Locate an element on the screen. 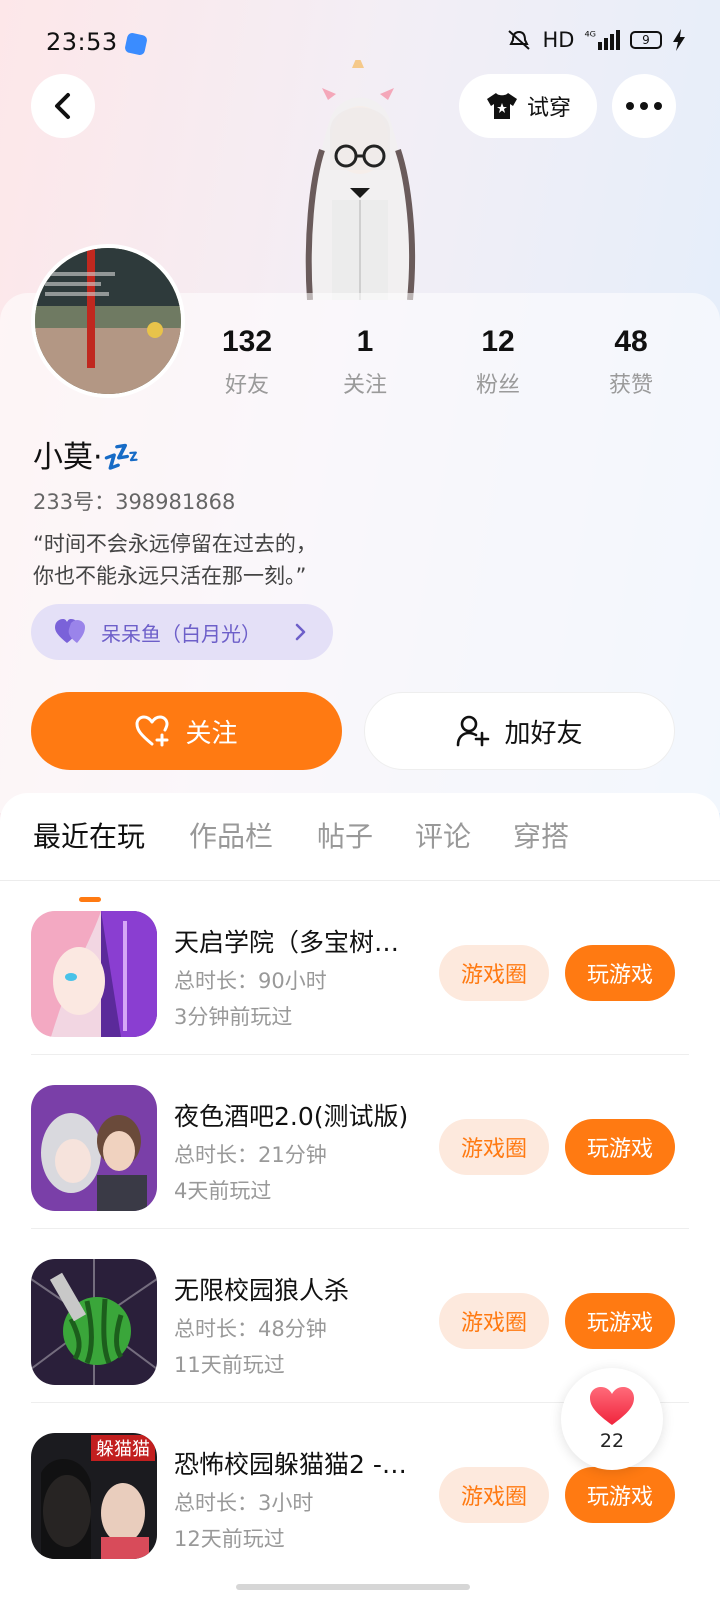 The height and width of the screenshot is (1600, 720). tshirt-icon is located at coordinates (501, 106).